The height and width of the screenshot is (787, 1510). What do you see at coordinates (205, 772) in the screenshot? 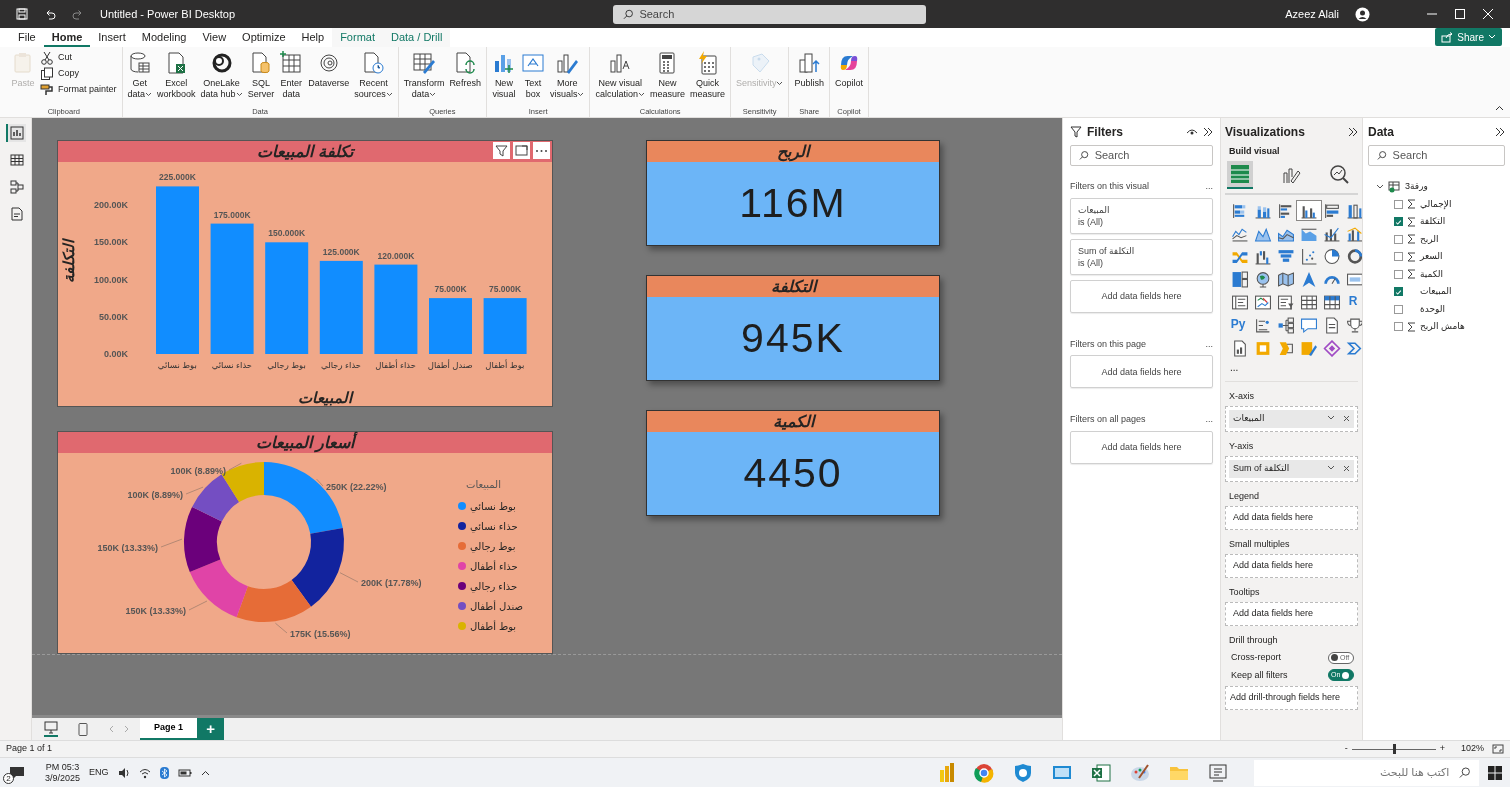
I see `chevron-up-icon` at bounding box center [205, 772].